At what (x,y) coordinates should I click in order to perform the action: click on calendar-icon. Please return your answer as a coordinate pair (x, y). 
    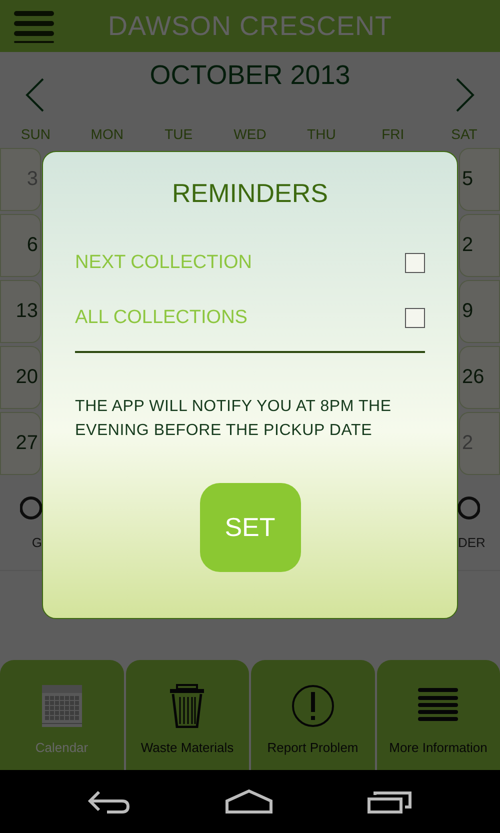
    Looking at the image, I should click on (61, 706).